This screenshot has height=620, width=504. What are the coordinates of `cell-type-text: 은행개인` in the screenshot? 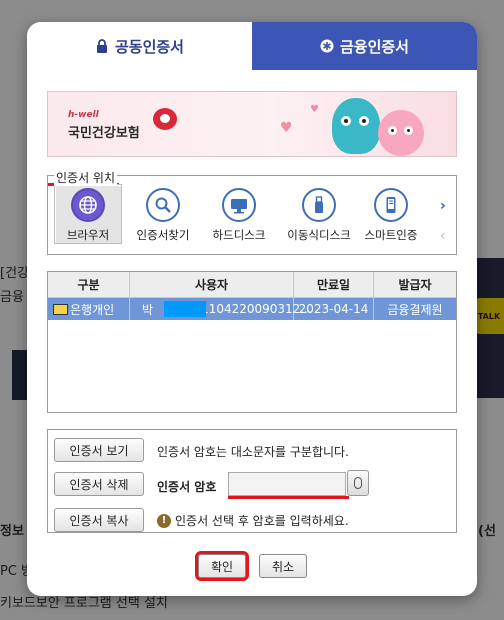 It's located at (92, 309).